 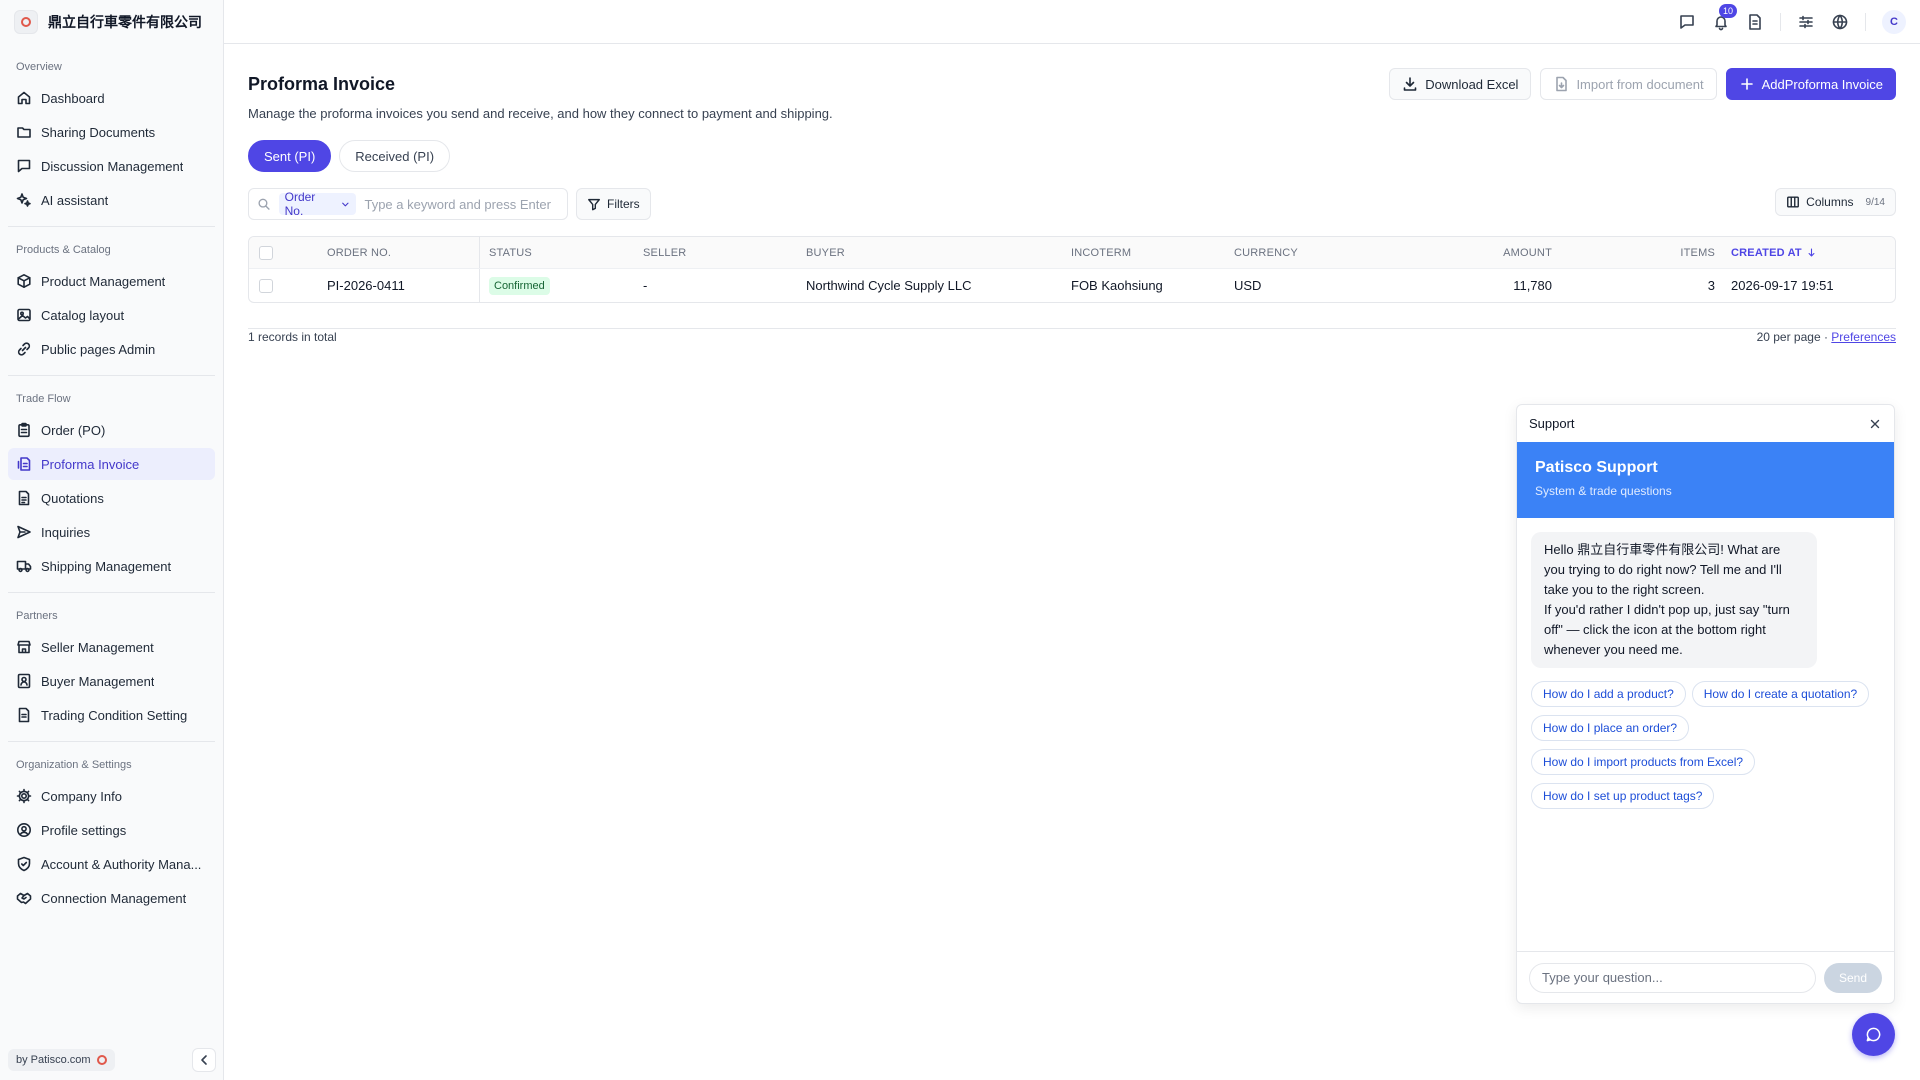 I want to click on column-header-currency: CURRENCY, so click(x=1315, y=253).